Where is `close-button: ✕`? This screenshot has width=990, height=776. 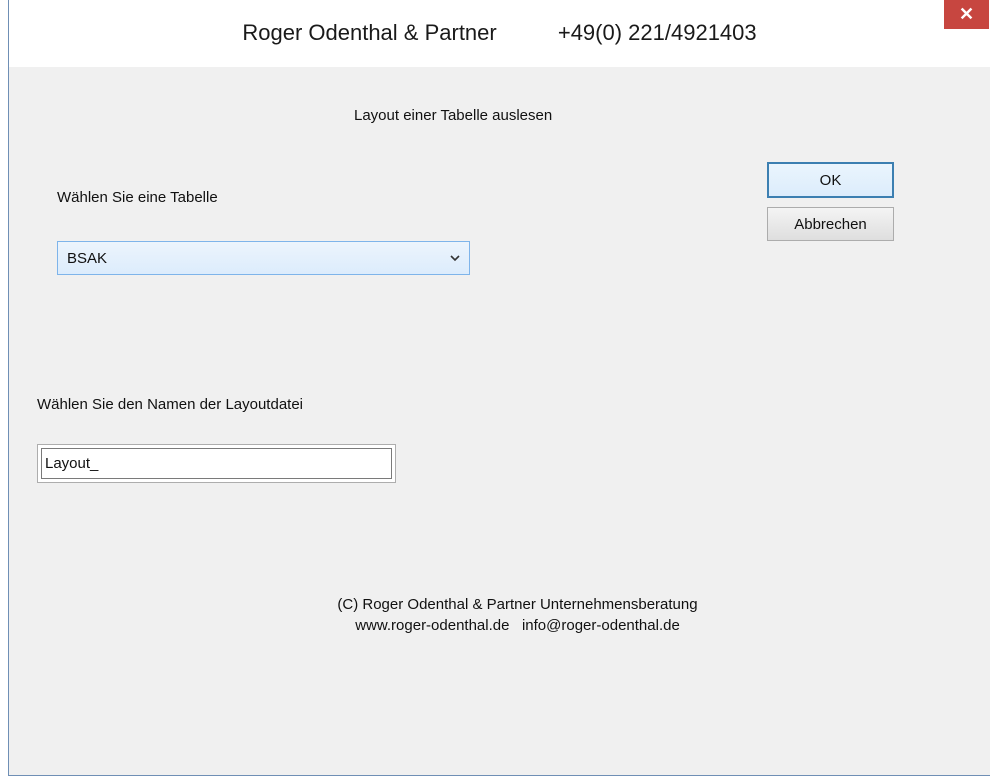 close-button: ✕ is located at coordinates (966, 14).